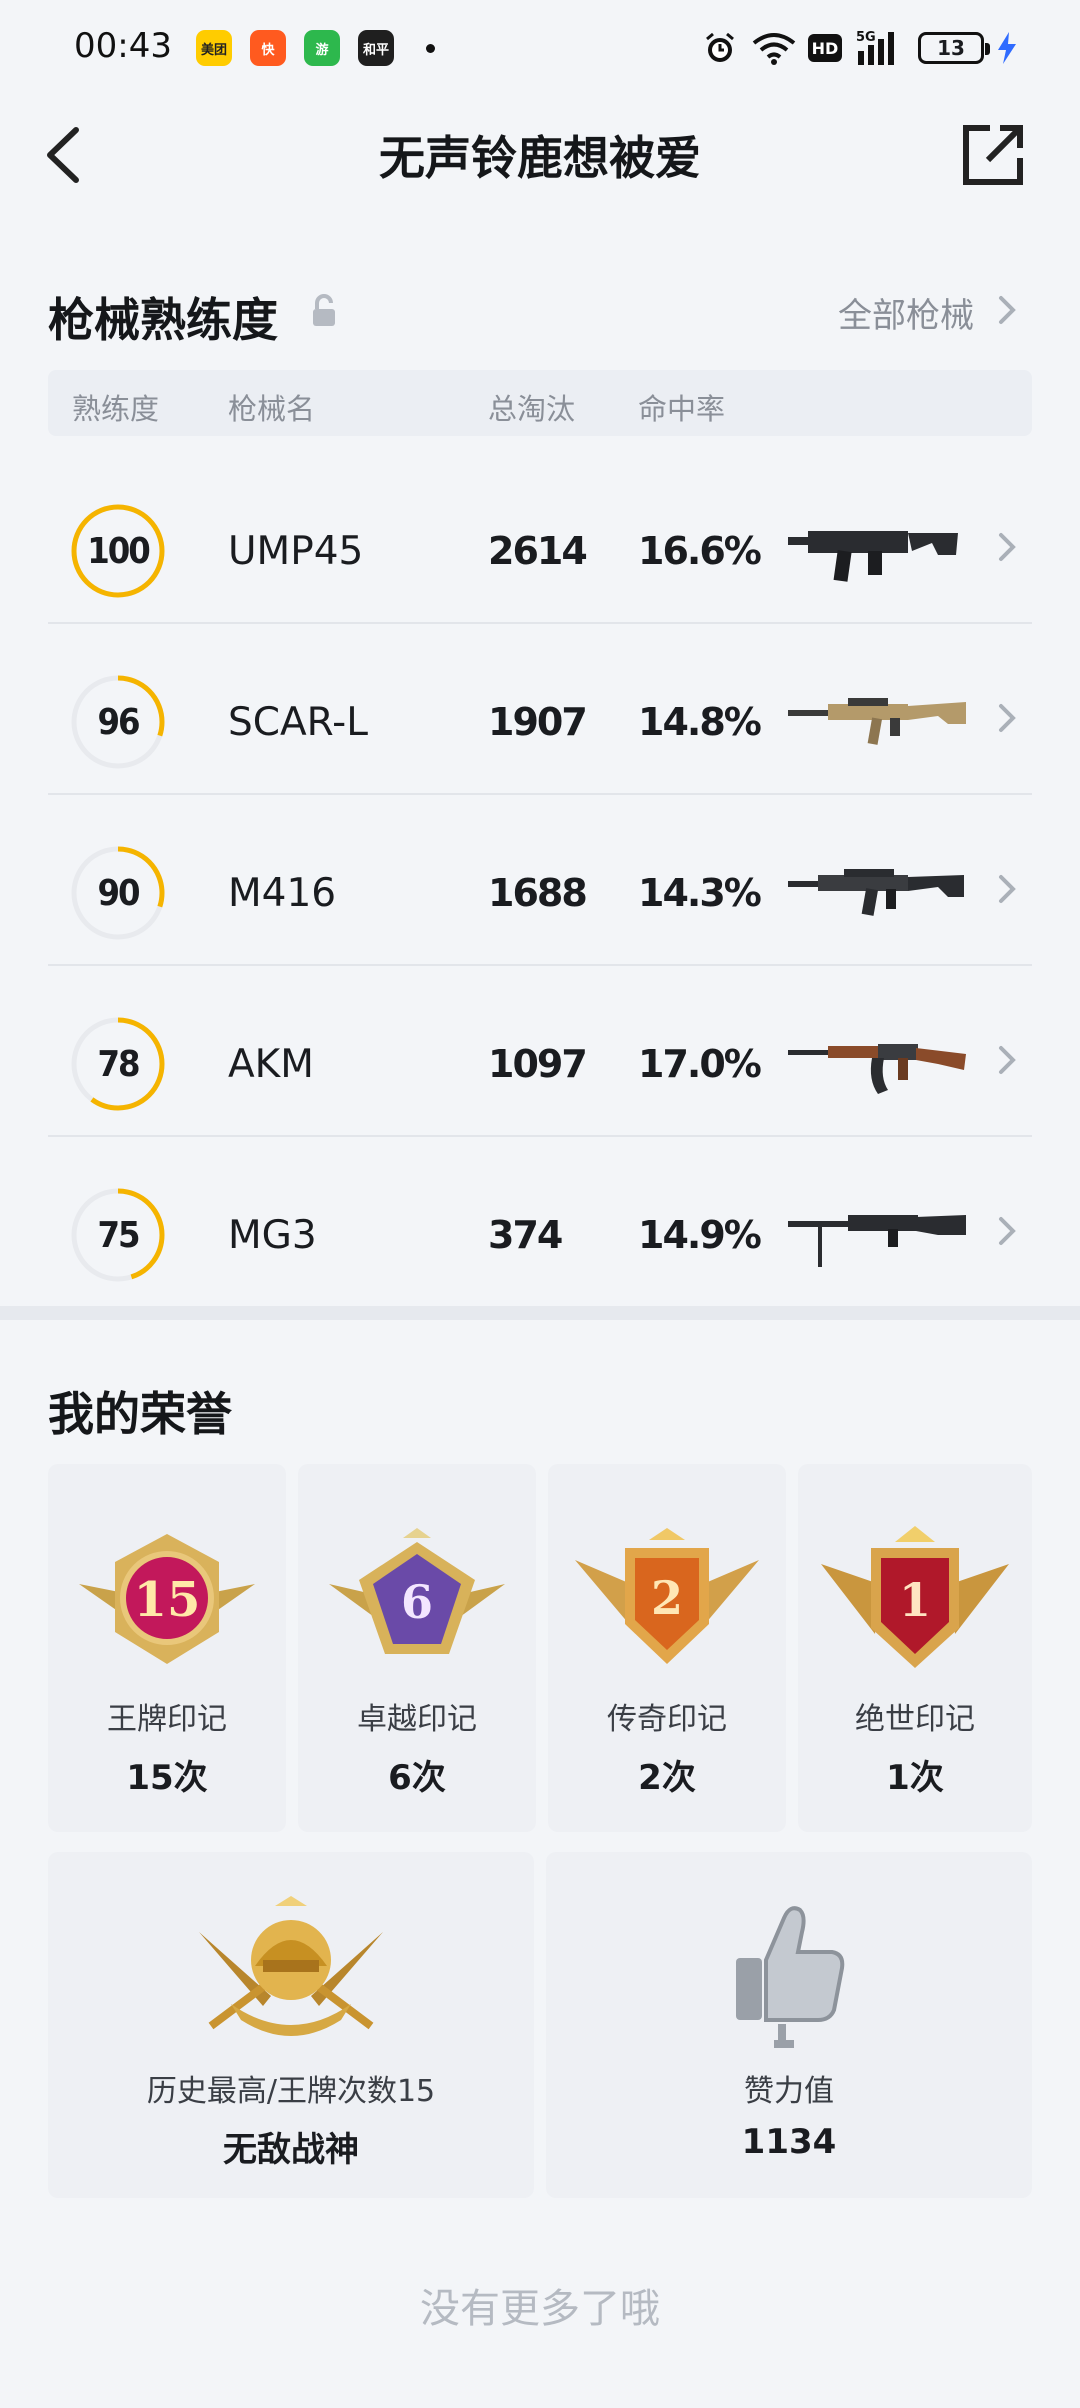  I want to click on share-button, so click(995, 157).